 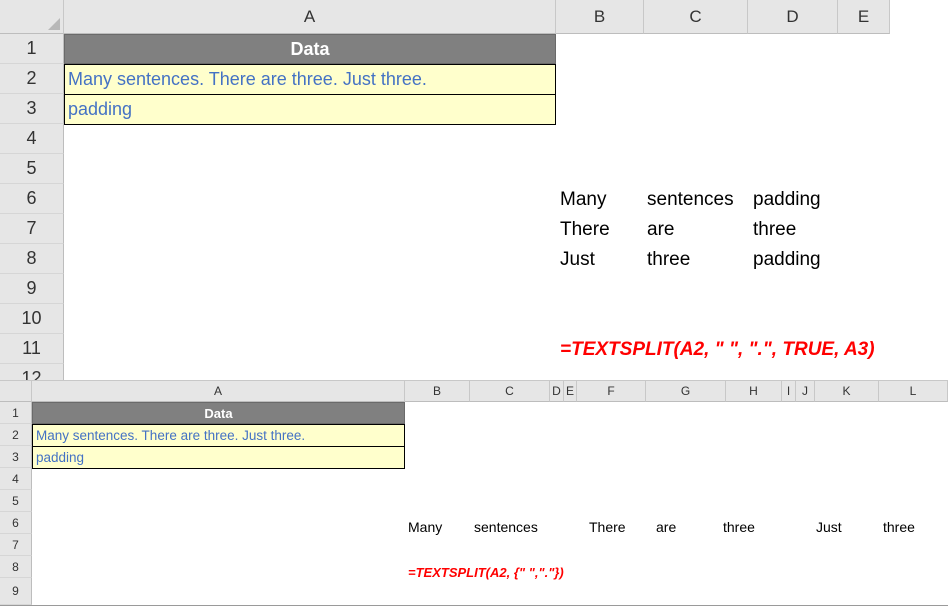 What do you see at coordinates (577, 260) in the screenshot?
I see `result-cell-b8: Just` at bounding box center [577, 260].